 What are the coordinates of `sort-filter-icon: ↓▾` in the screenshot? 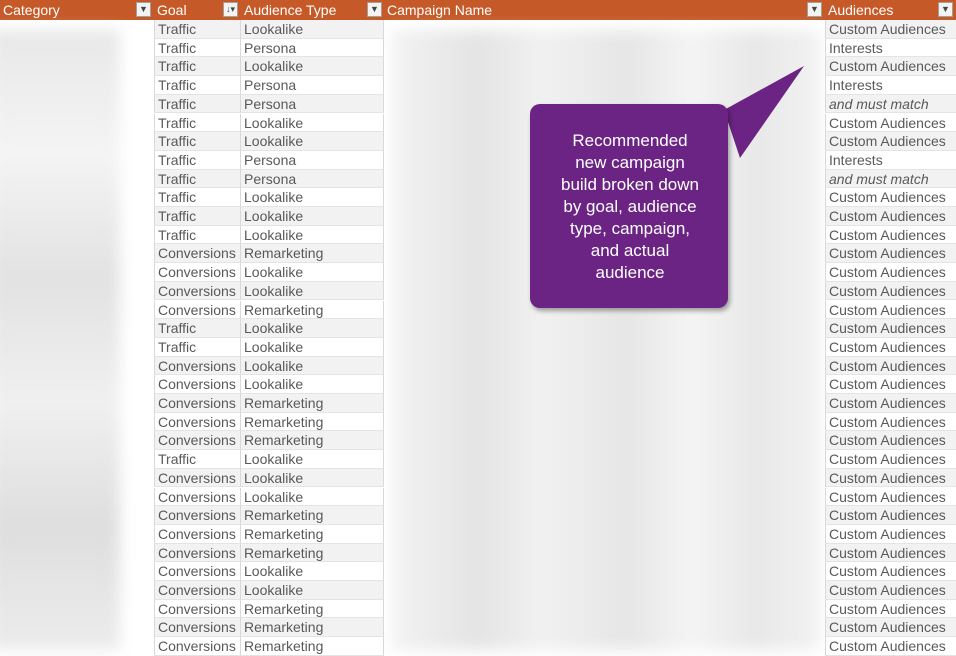 It's located at (230, 9).